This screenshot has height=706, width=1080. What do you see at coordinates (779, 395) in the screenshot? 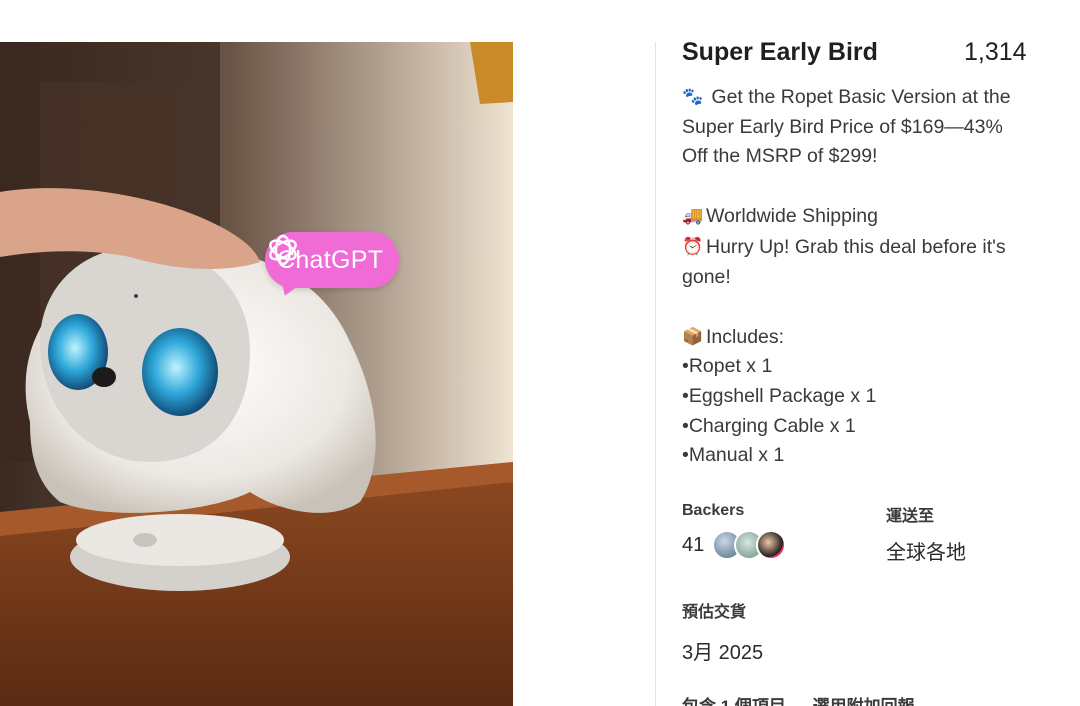
I see `include-item: •Eggshell Package x 1` at bounding box center [779, 395].